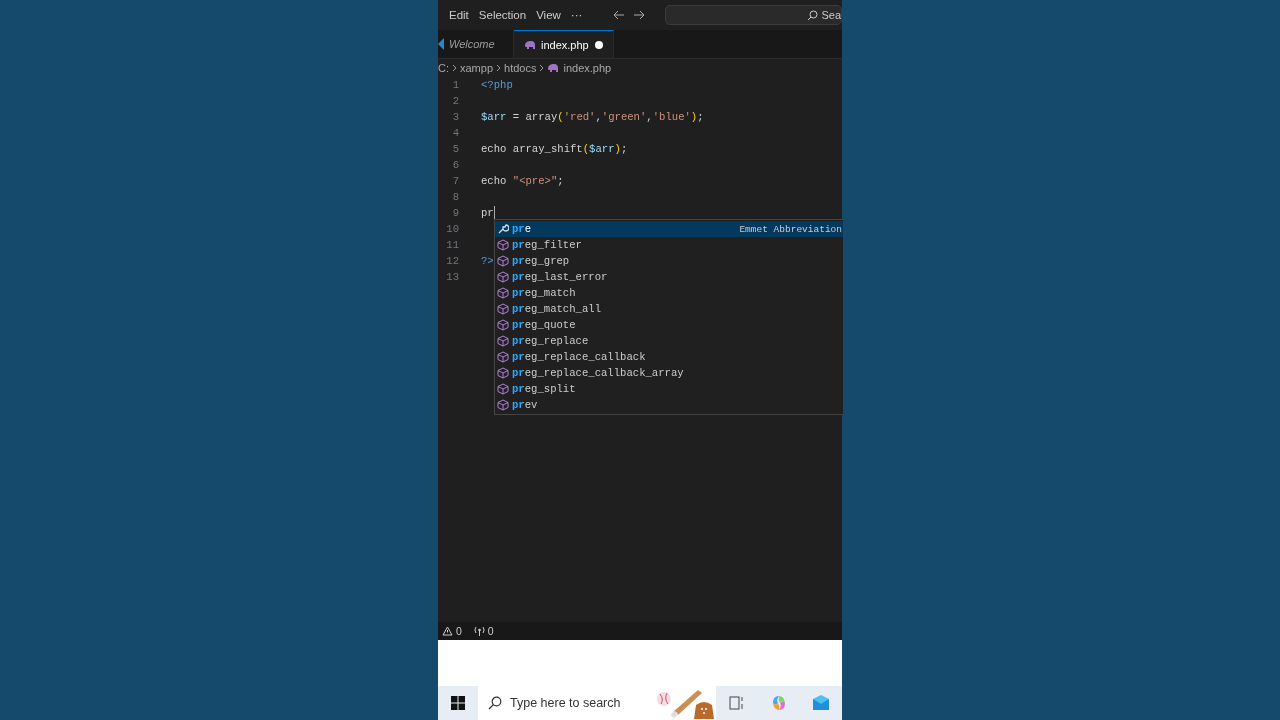  What do you see at coordinates (669, 229) in the screenshot?
I see `suggestion-item: pre Emmet Abbreviation` at bounding box center [669, 229].